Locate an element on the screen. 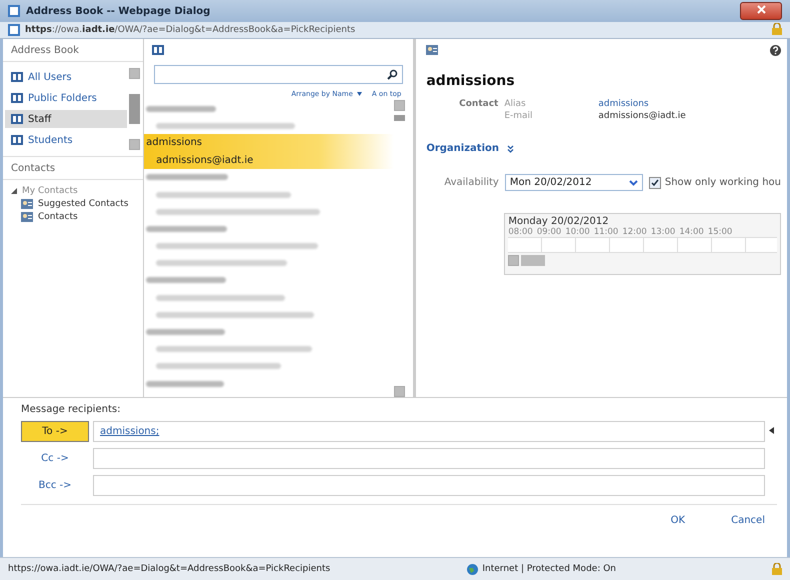 The height and width of the screenshot is (580, 790). ok-button: OK is located at coordinates (678, 520).